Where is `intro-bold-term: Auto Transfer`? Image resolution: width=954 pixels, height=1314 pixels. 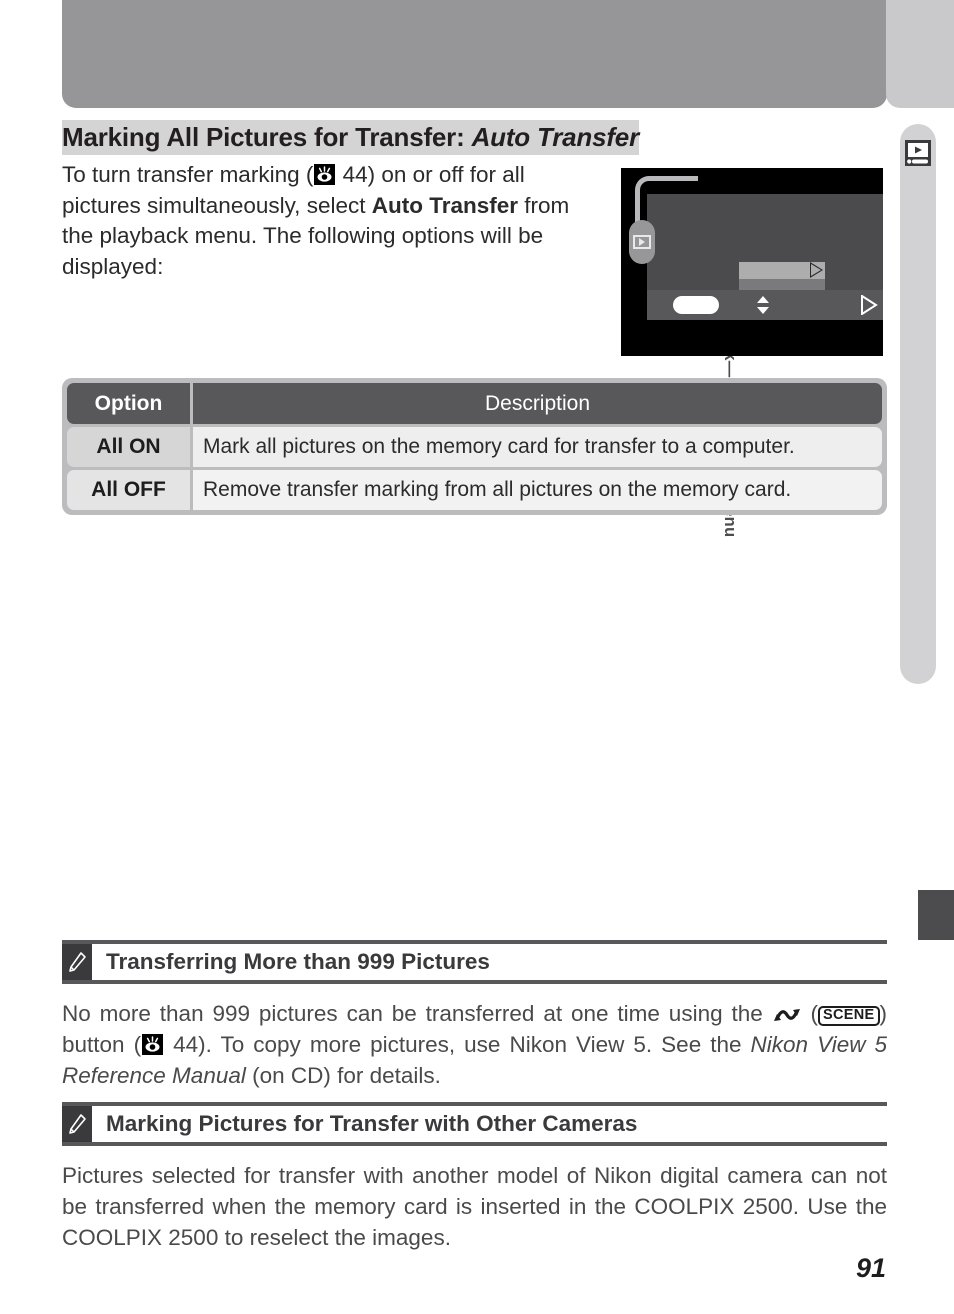 intro-bold-term: Auto Transfer is located at coordinates (444, 205).